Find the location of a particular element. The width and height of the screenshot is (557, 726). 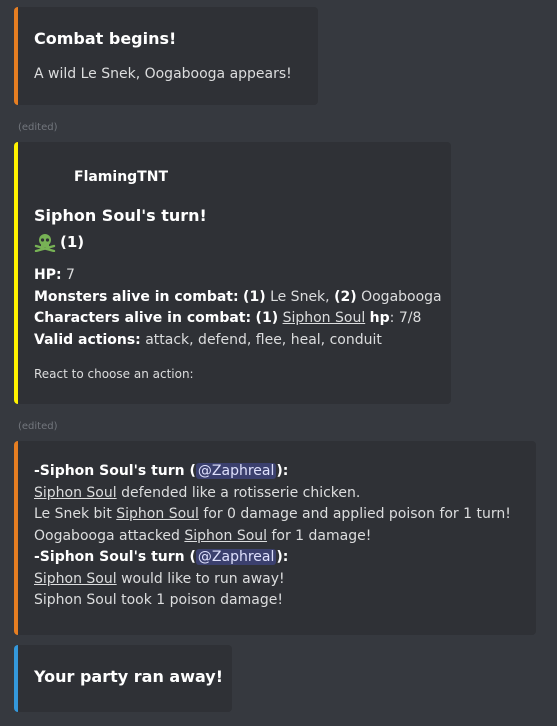

monsters-label: Monsters alive in combat: is located at coordinates (136, 296).